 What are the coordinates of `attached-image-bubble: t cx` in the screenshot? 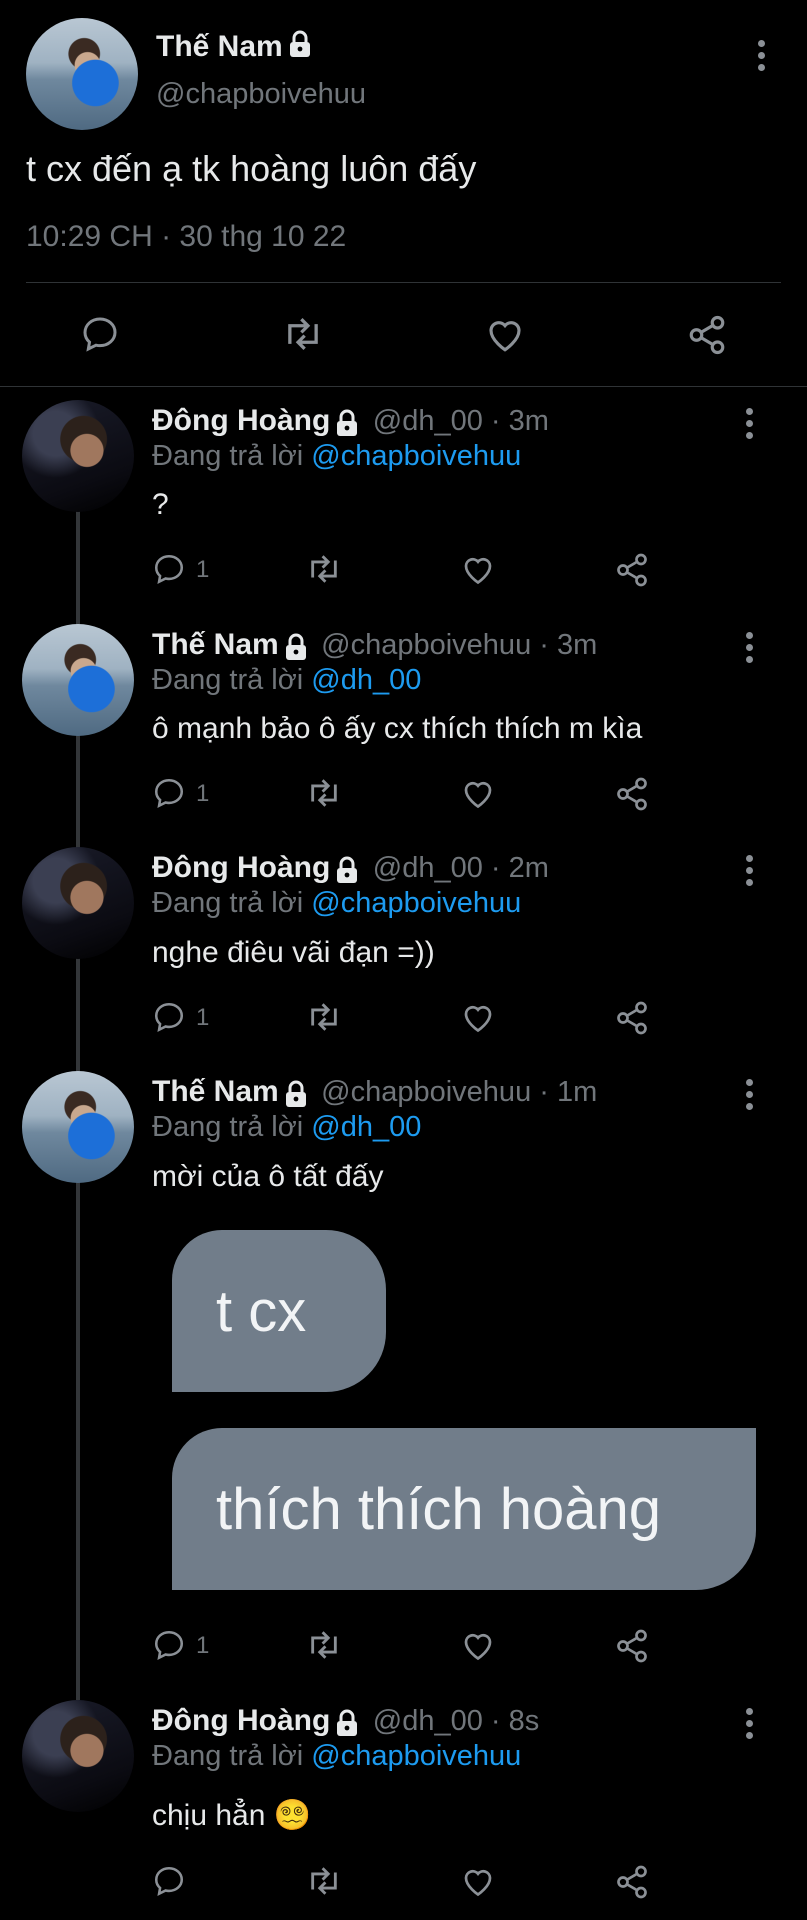 It's located at (279, 1311).